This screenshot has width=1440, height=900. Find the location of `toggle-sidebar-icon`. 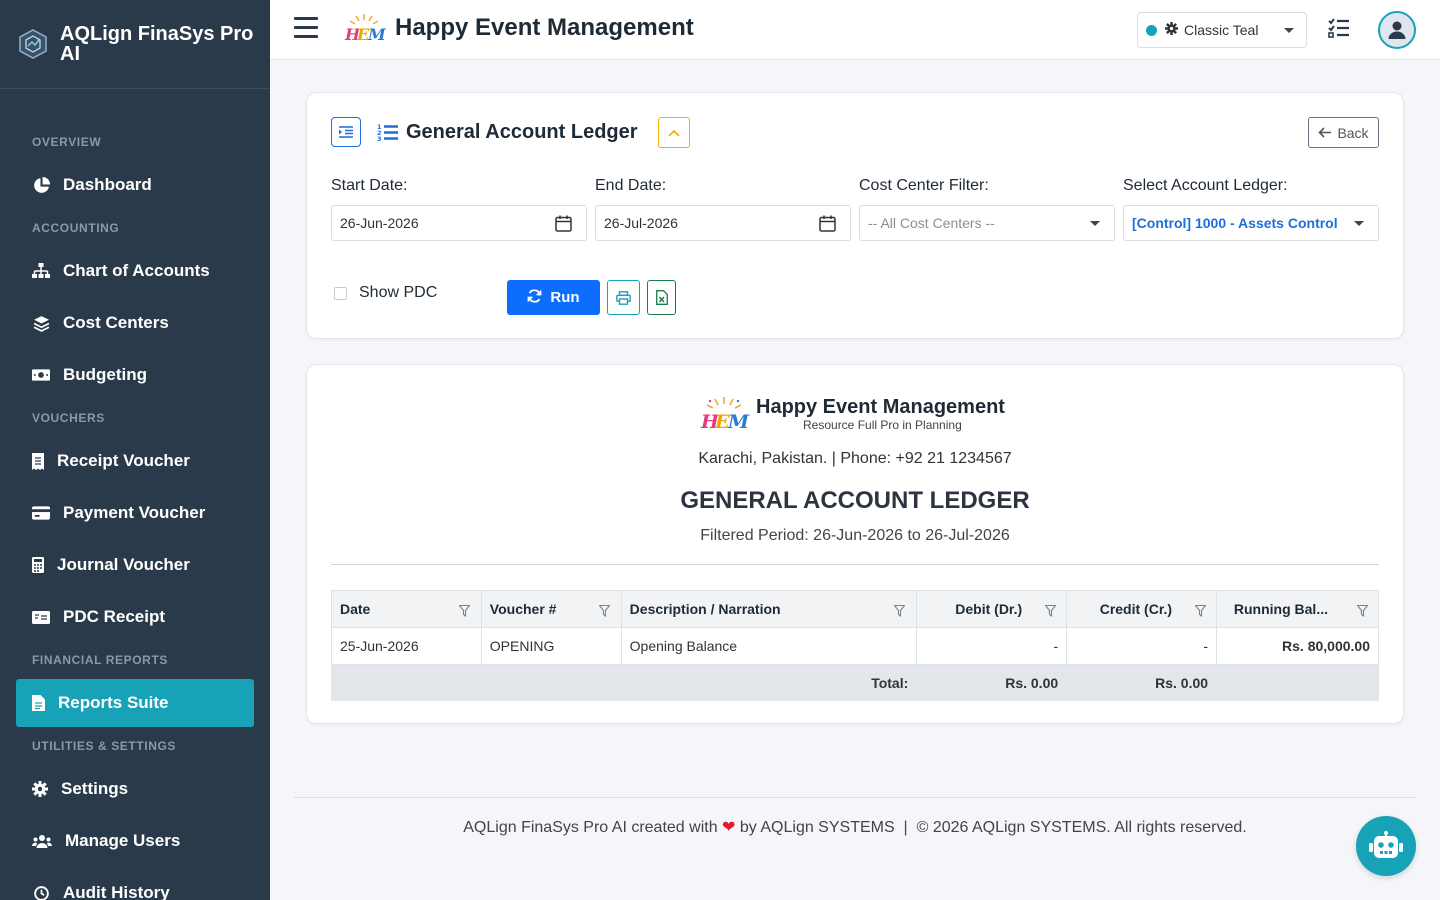

toggle-sidebar-icon is located at coordinates (346, 132).